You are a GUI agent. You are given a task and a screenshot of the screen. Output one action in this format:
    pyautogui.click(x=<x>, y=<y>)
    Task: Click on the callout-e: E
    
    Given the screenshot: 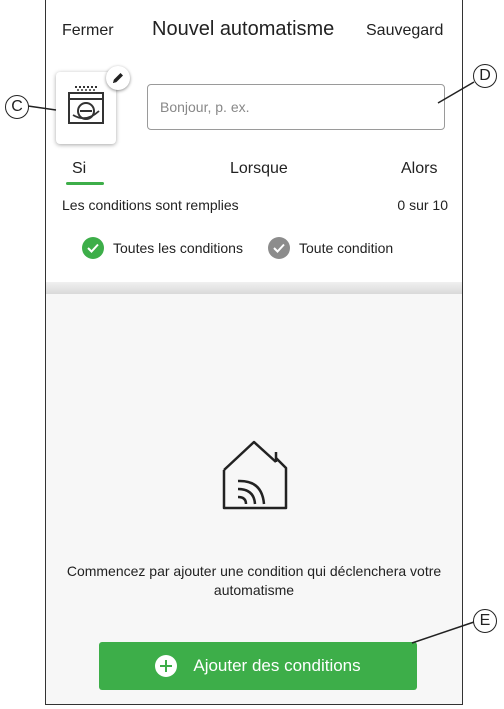 What is the action you would take?
    pyautogui.click(x=485, y=621)
    